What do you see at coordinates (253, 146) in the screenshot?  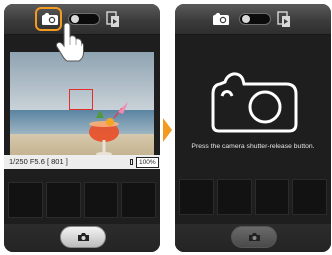 I see `instruction-text: Press the camera shutter-release button.` at bounding box center [253, 146].